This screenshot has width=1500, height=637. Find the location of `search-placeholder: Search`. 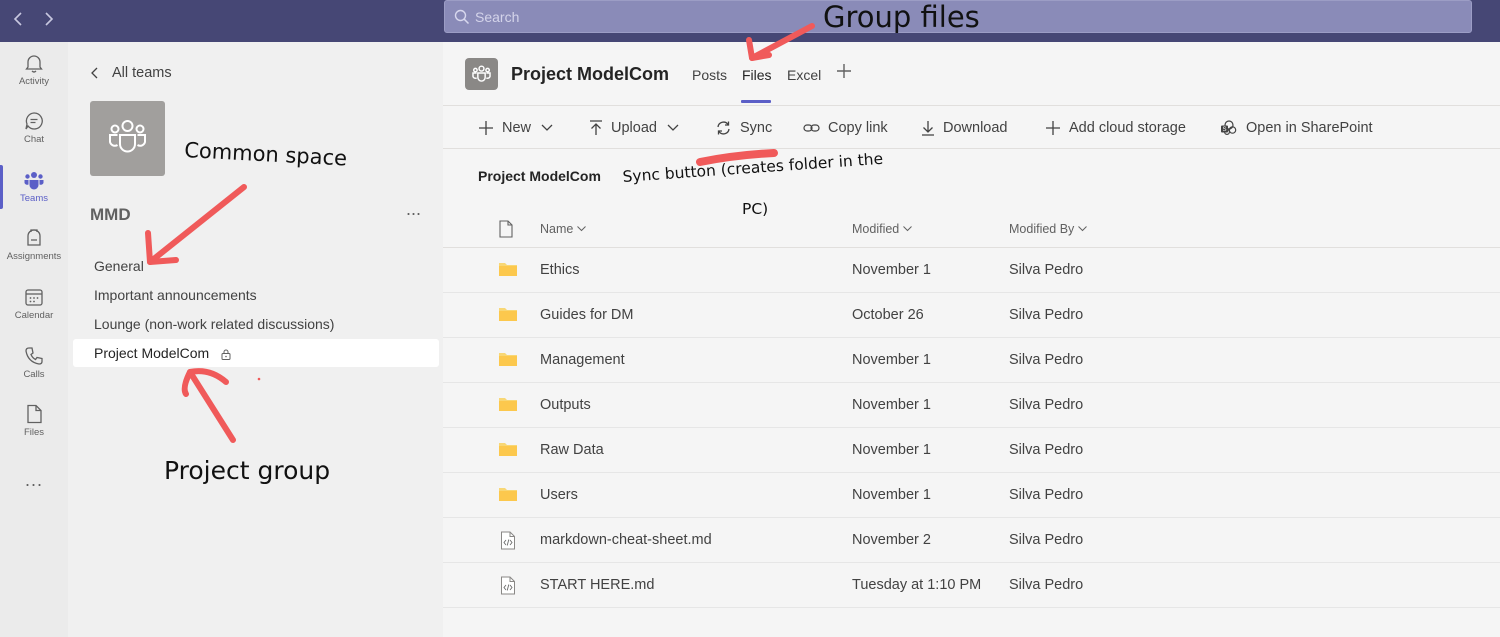

search-placeholder: Search is located at coordinates (497, 17).